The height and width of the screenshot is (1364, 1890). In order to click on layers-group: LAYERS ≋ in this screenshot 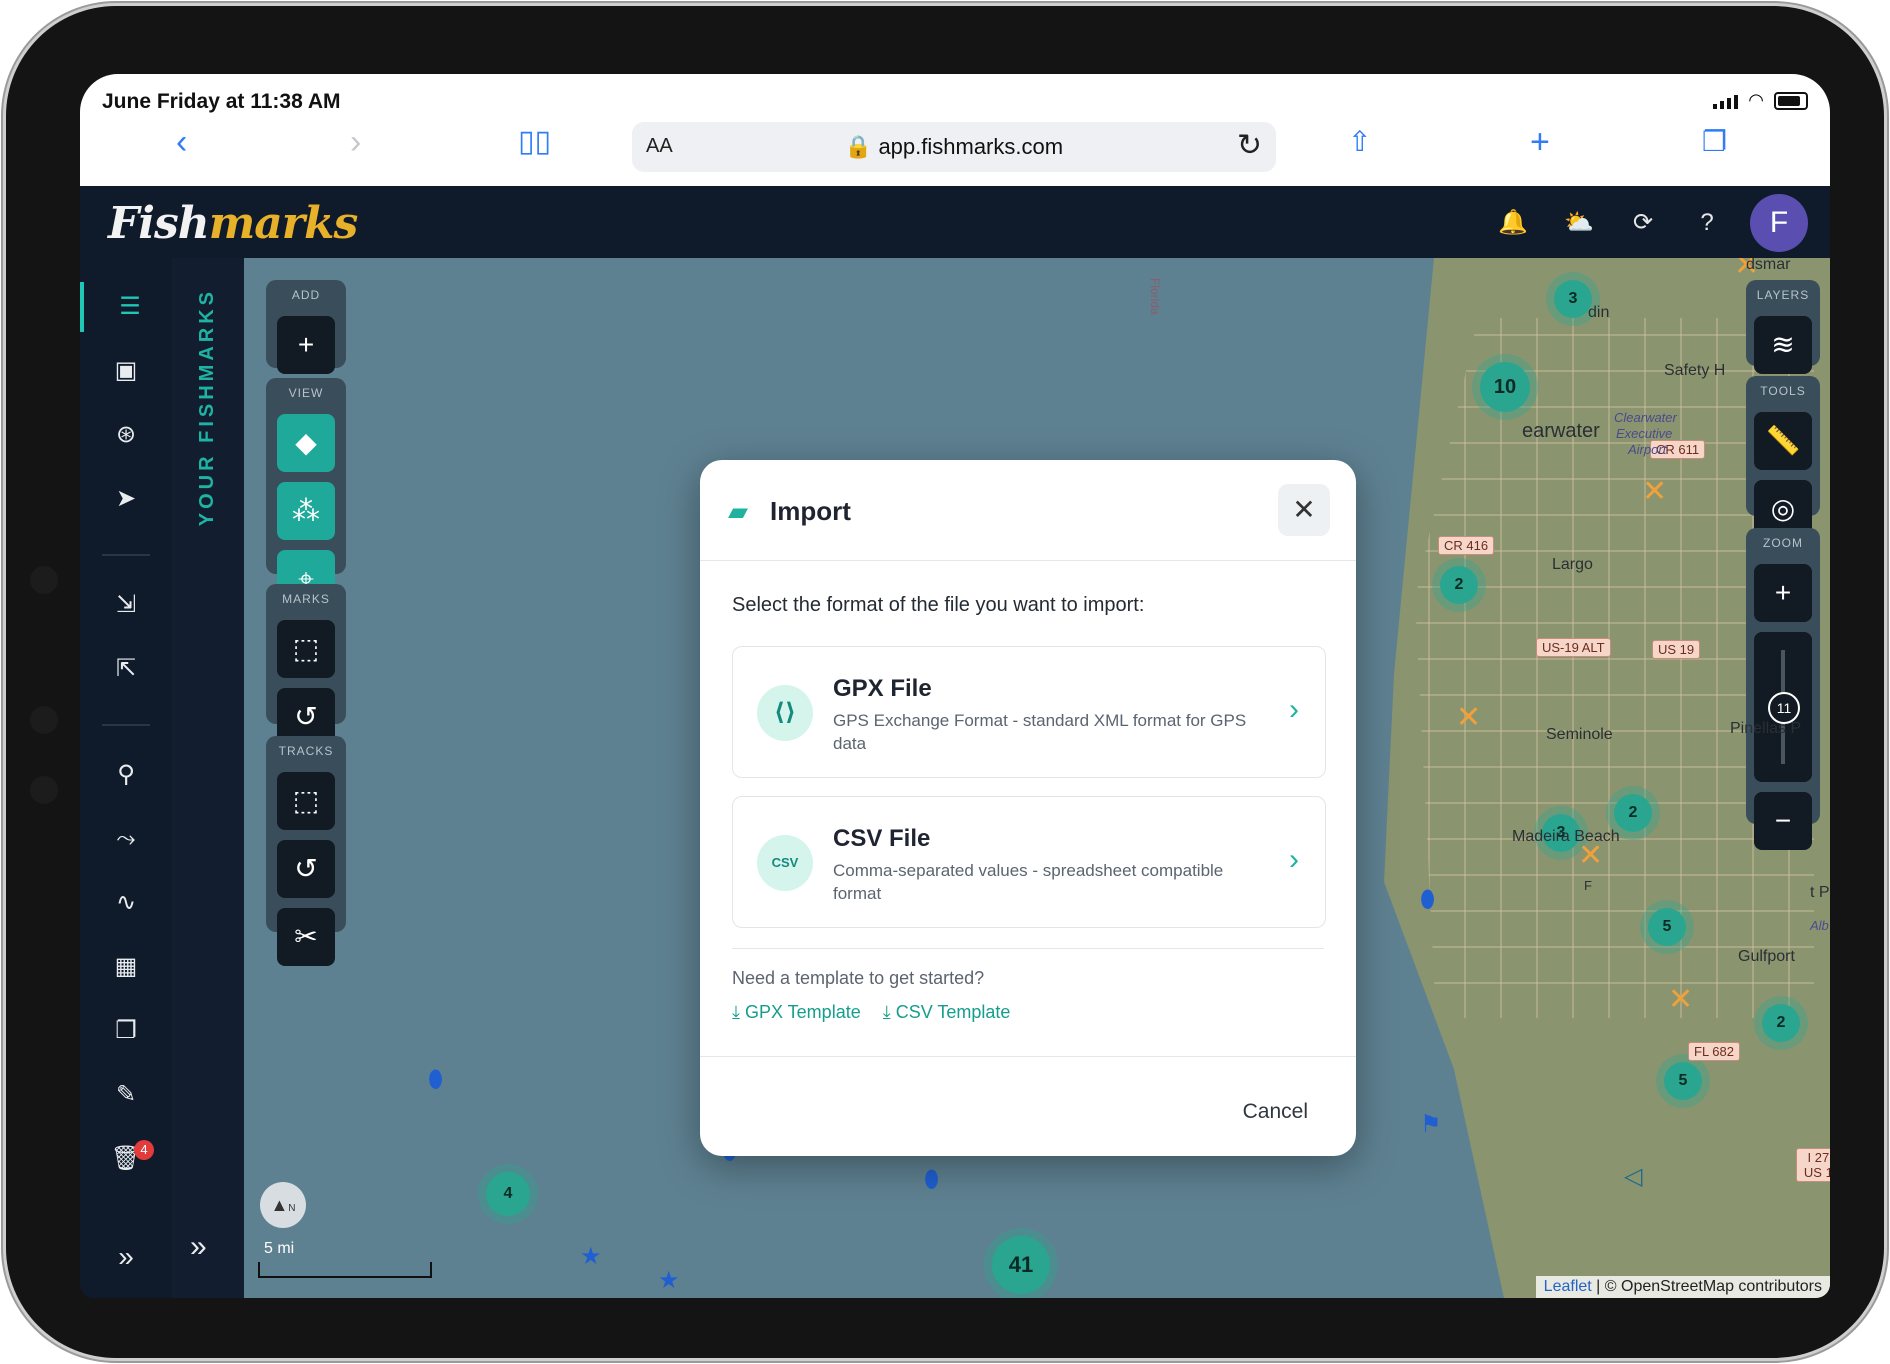, I will do `click(1783, 327)`.